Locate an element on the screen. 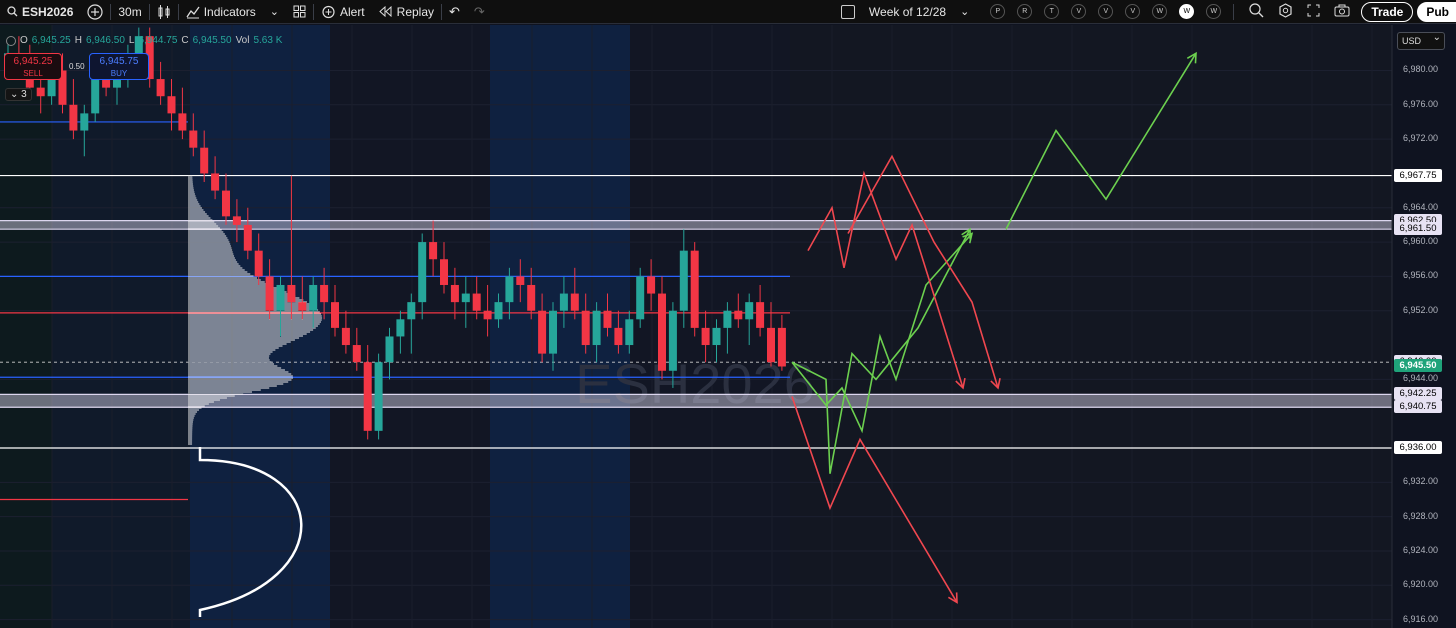 Image resolution: width=1456 pixels, height=628 pixels. checkbox-icon is located at coordinates (847, 11).